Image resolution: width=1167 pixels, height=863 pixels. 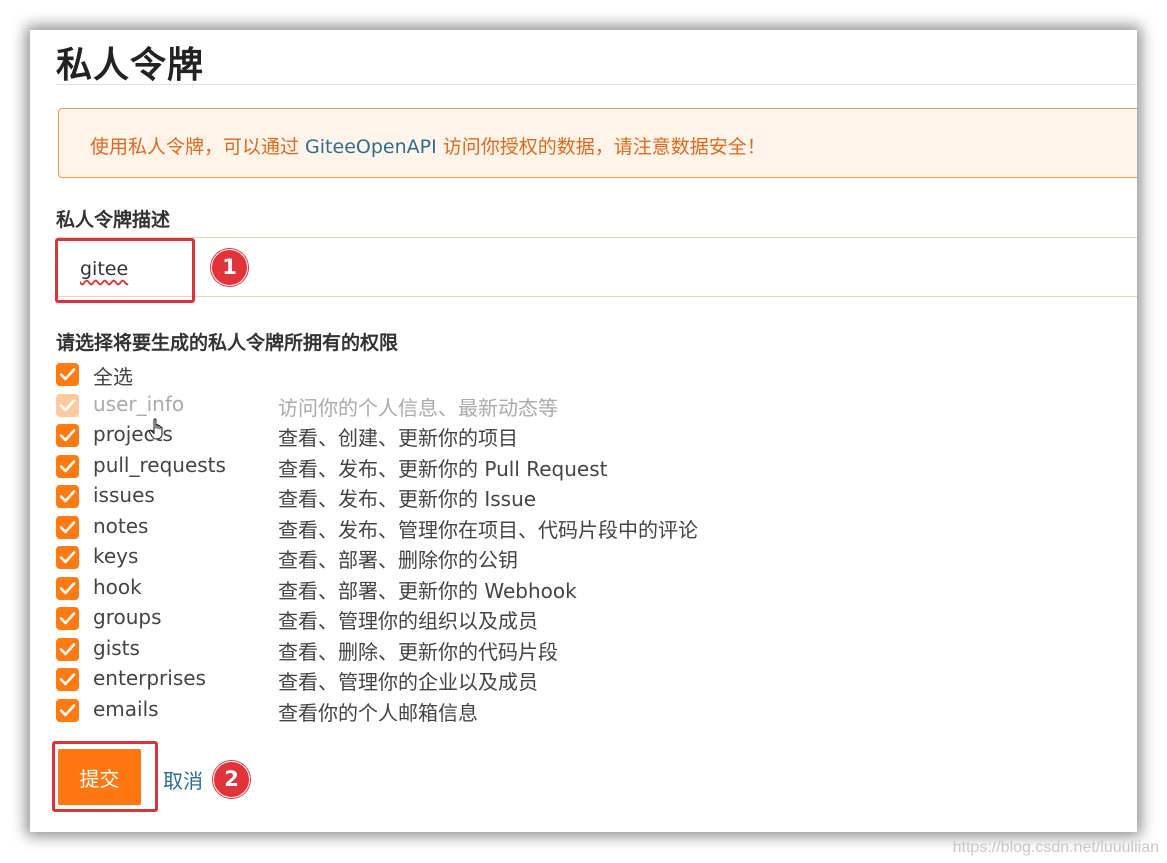 What do you see at coordinates (506, 375) in the screenshot?
I see `select-all-row: 全选` at bounding box center [506, 375].